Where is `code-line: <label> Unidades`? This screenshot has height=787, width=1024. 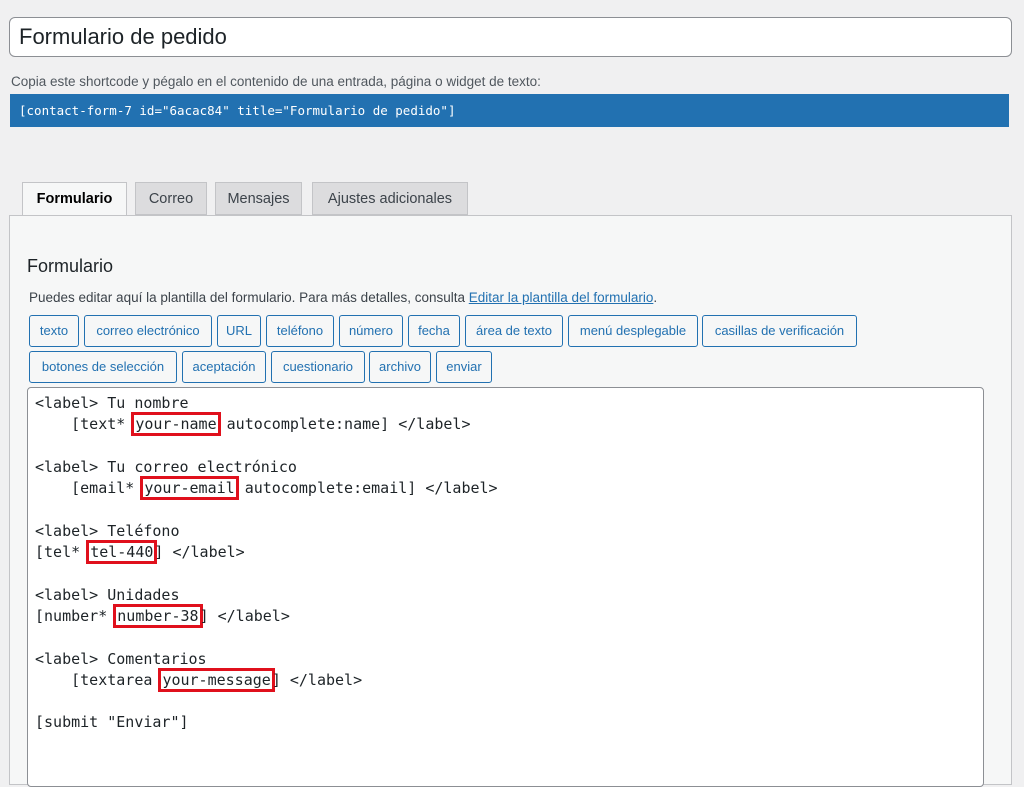
code-line: <label> Unidades is located at coordinates (107, 594).